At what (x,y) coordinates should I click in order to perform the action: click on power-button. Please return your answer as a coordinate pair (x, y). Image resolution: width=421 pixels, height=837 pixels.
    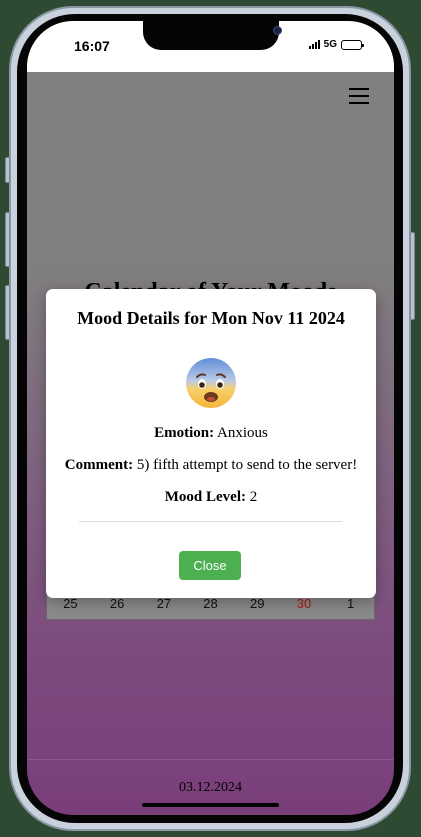
    Looking at the image, I should click on (412, 276).